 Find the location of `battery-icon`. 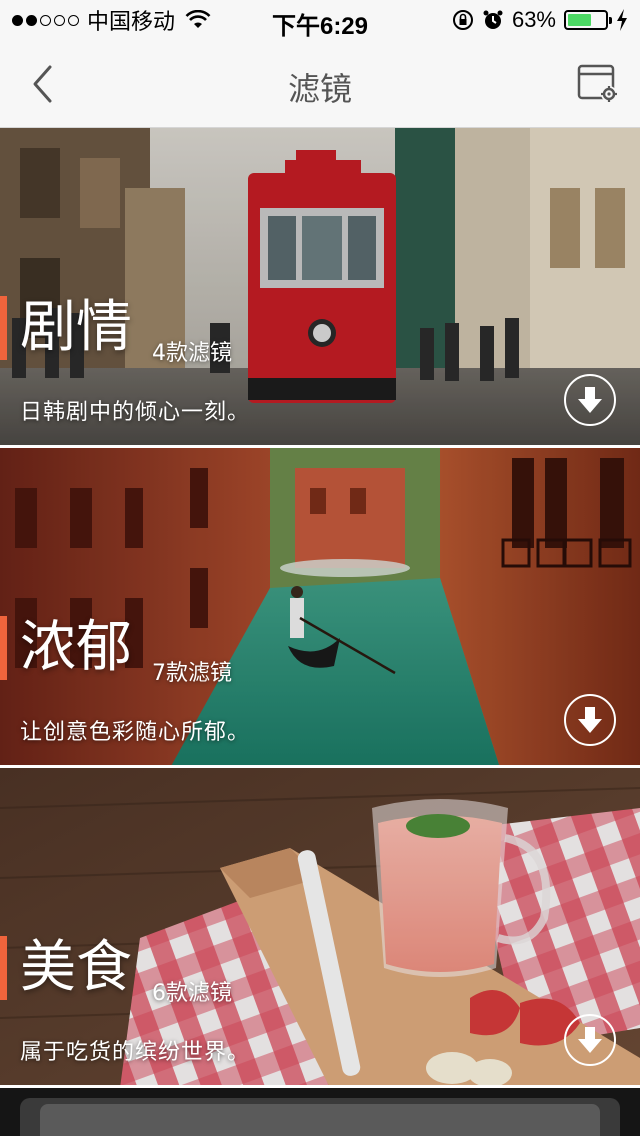

battery-icon is located at coordinates (588, 20).